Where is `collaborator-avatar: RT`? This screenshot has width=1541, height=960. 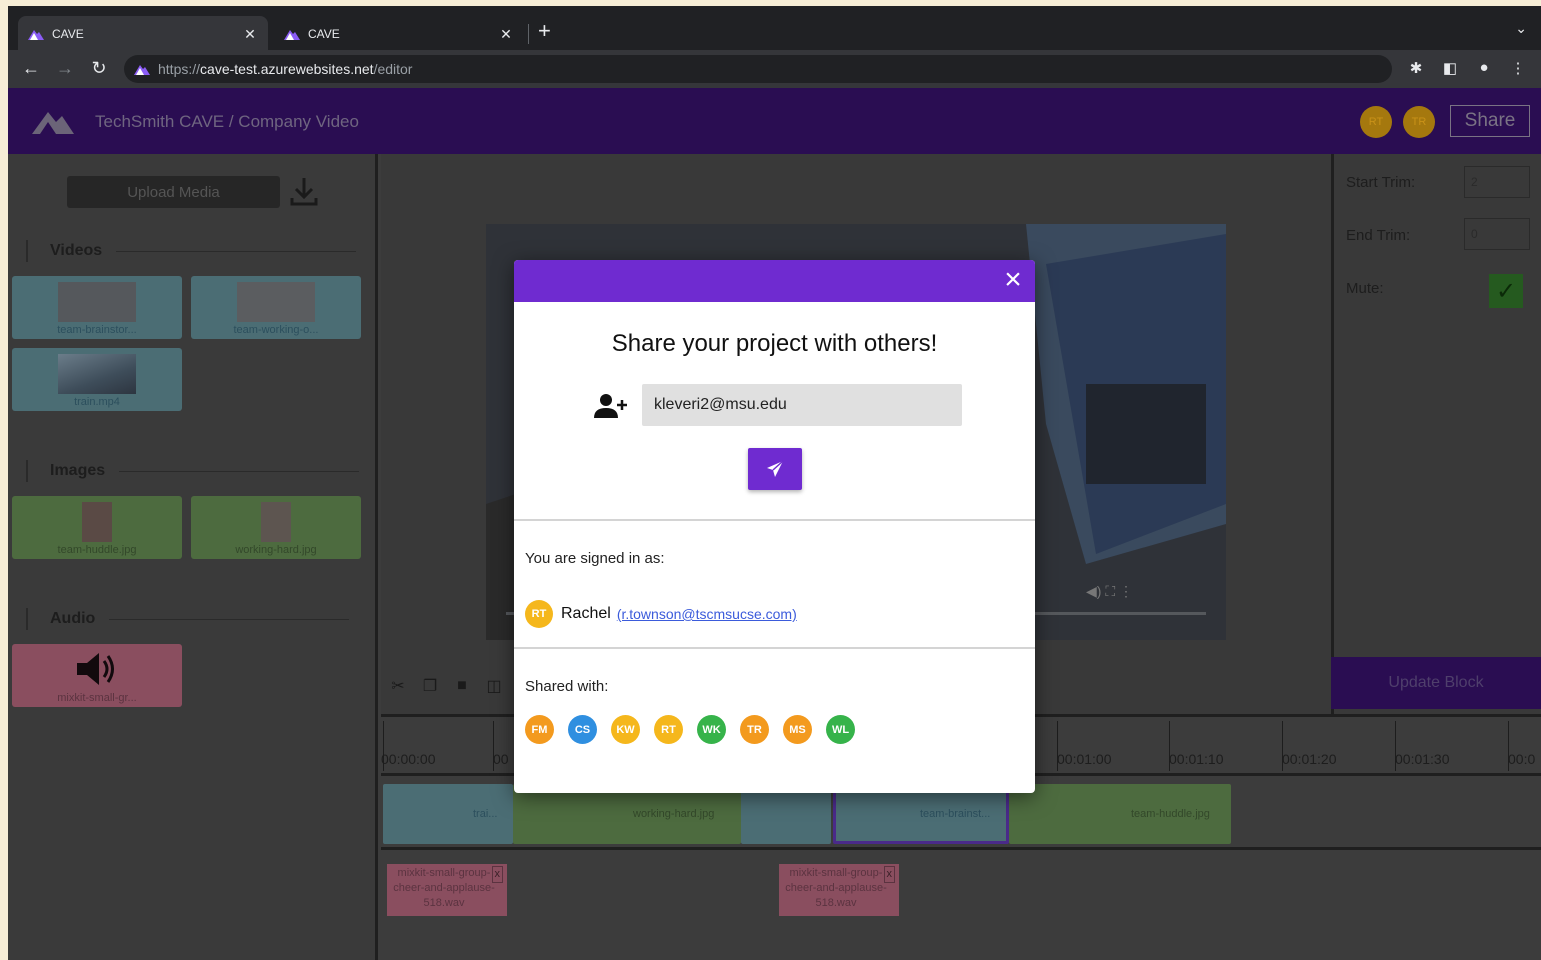
collaborator-avatar: RT is located at coordinates (1376, 122).